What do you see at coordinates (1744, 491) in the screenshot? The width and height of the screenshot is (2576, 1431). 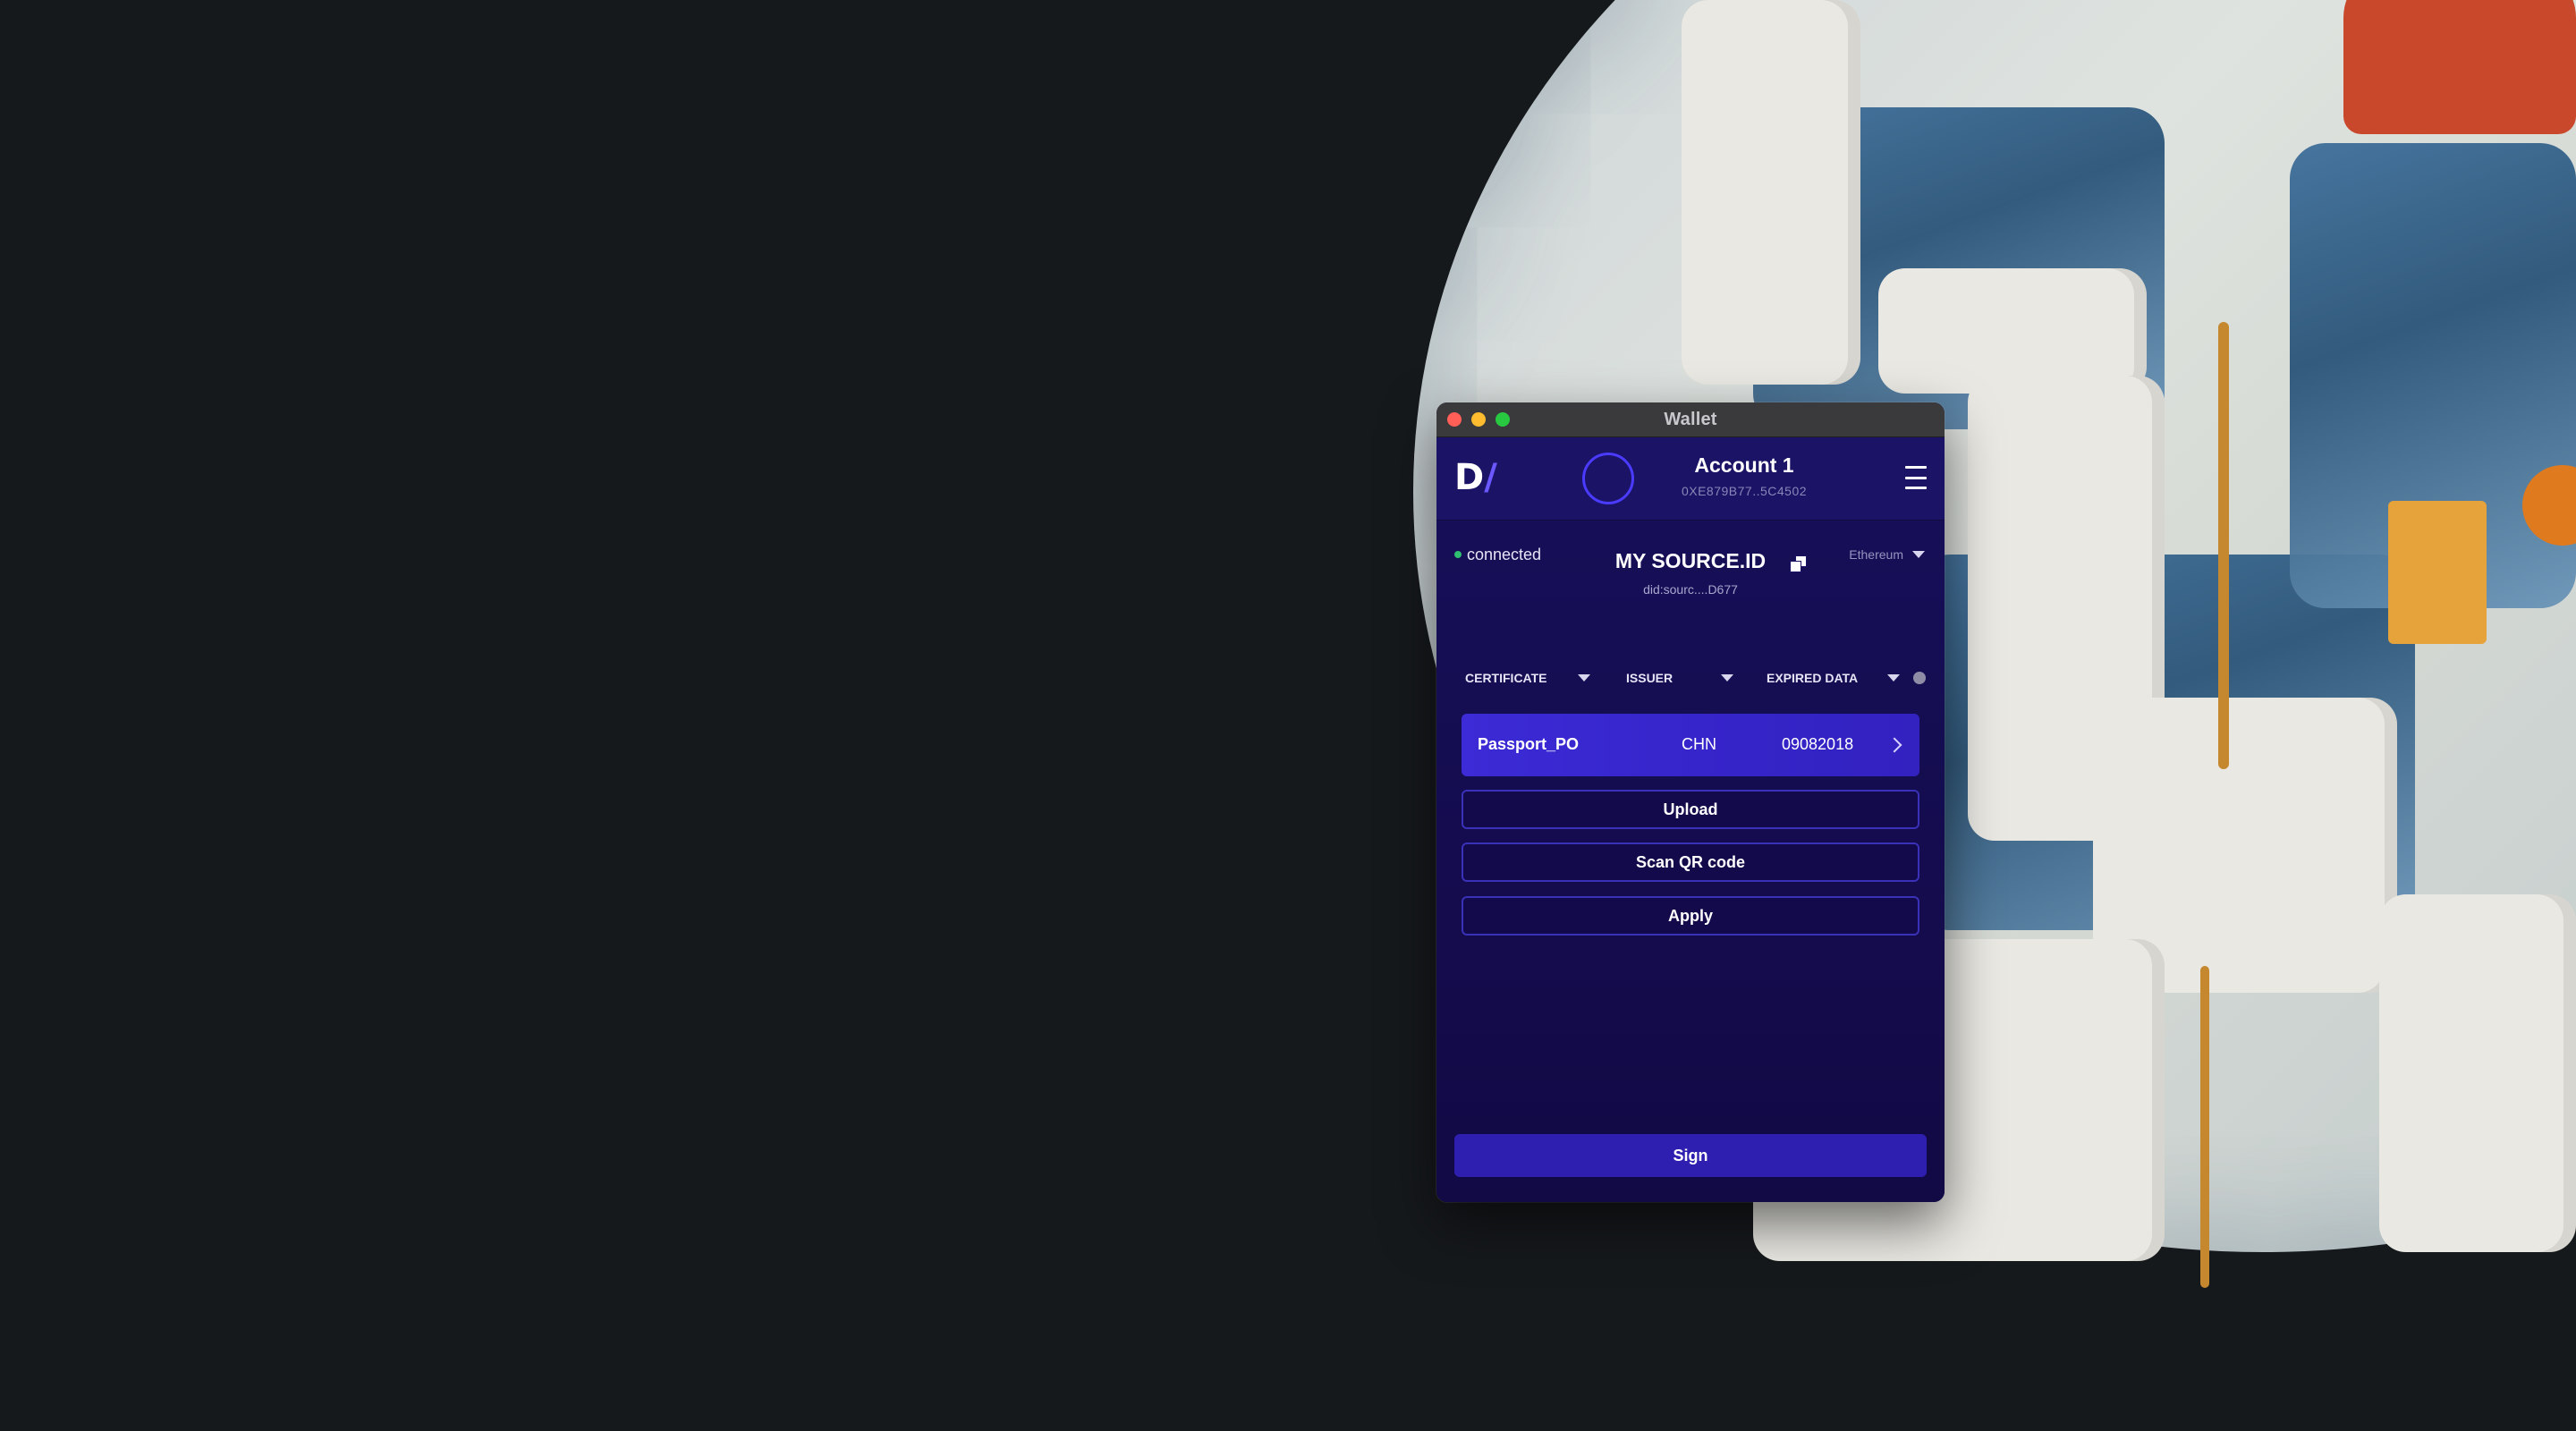 I see `account-address: 0XE879B77..5C4502` at bounding box center [1744, 491].